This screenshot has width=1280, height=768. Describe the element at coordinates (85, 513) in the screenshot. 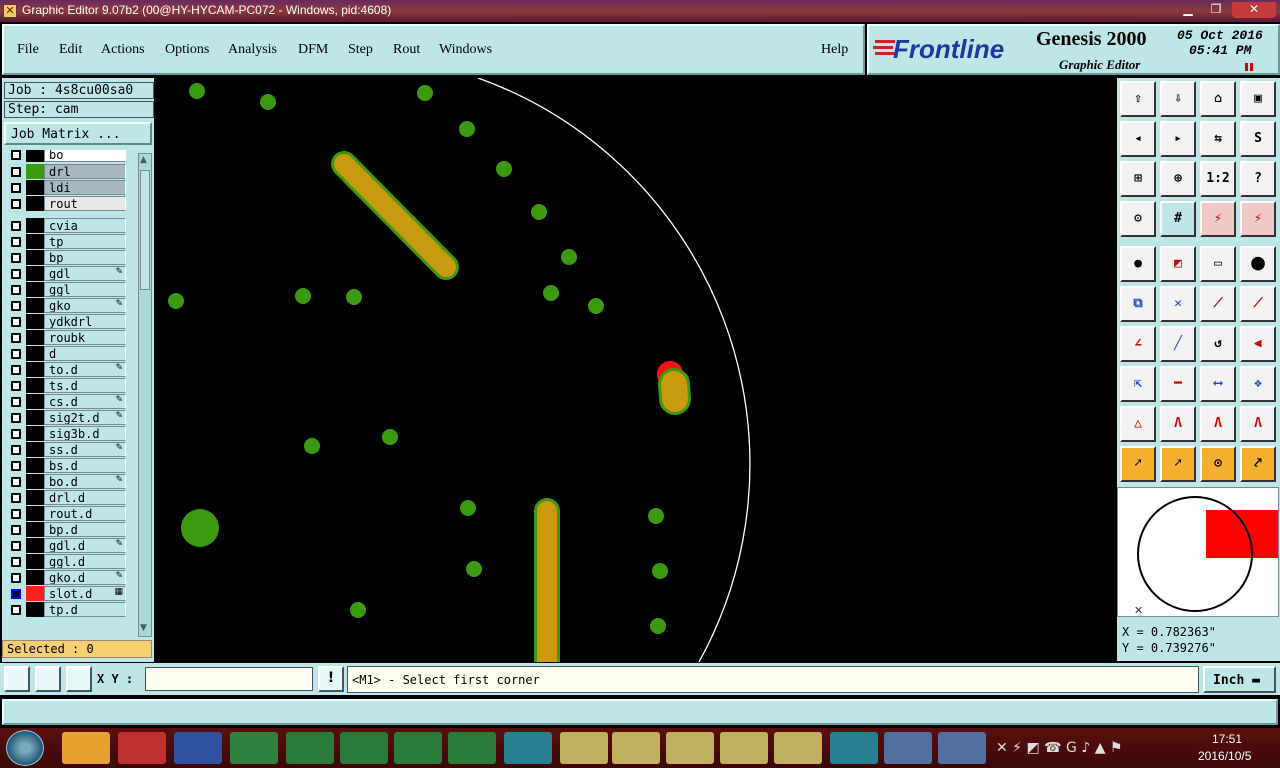

I see `layer-name: rout.d` at that location.